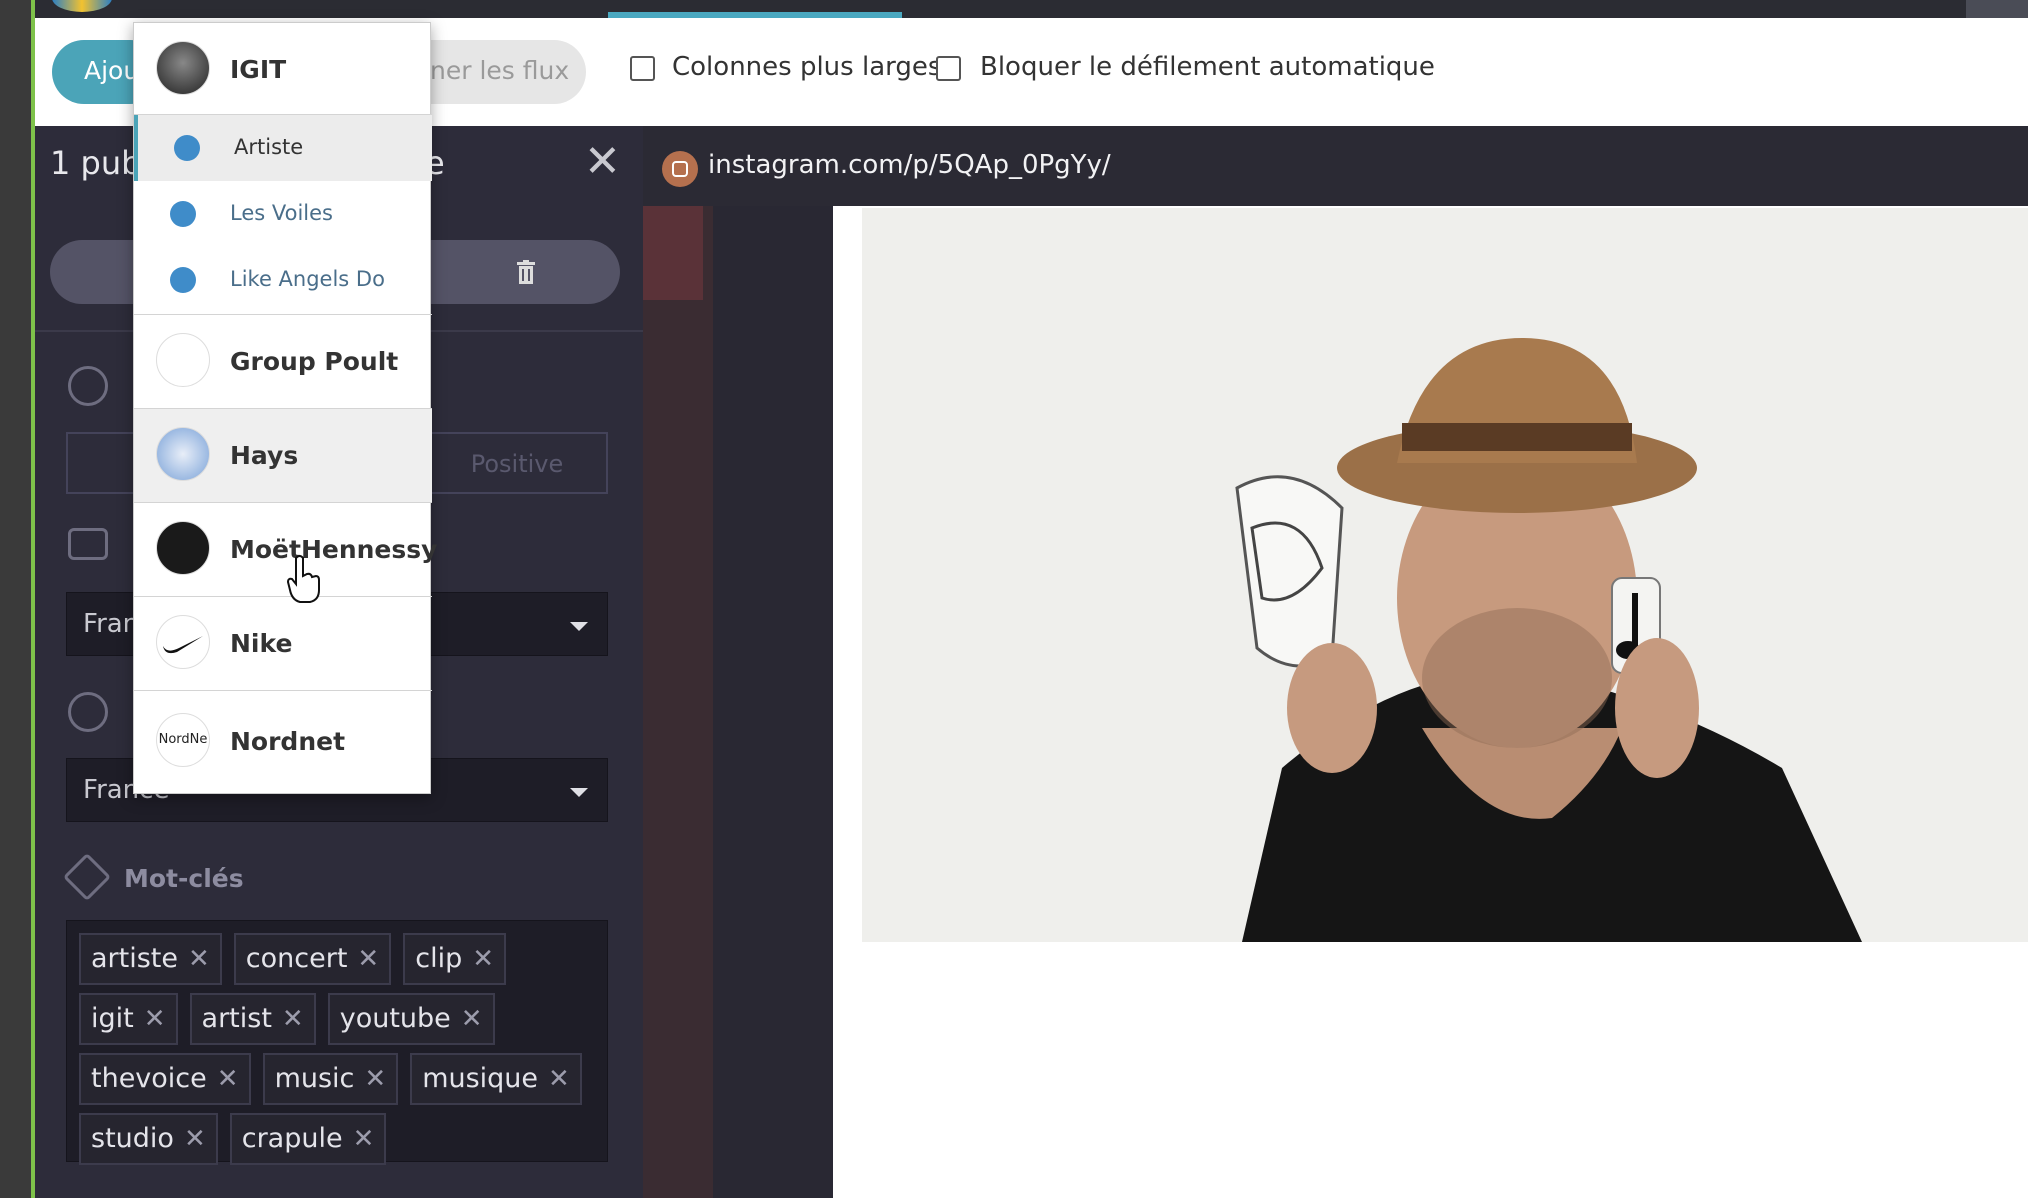 This screenshot has width=2028, height=1198. I want to click on close-icon: ✕, so click(602, 162).